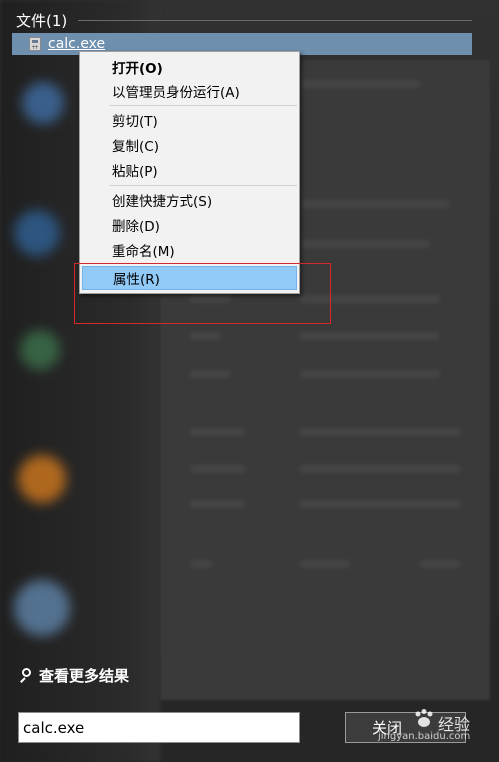  What do you see at coordinates (189, 67) in the screenshot?
I see `menu-item-open: 打开(O)` at bounding box center [189, 67].